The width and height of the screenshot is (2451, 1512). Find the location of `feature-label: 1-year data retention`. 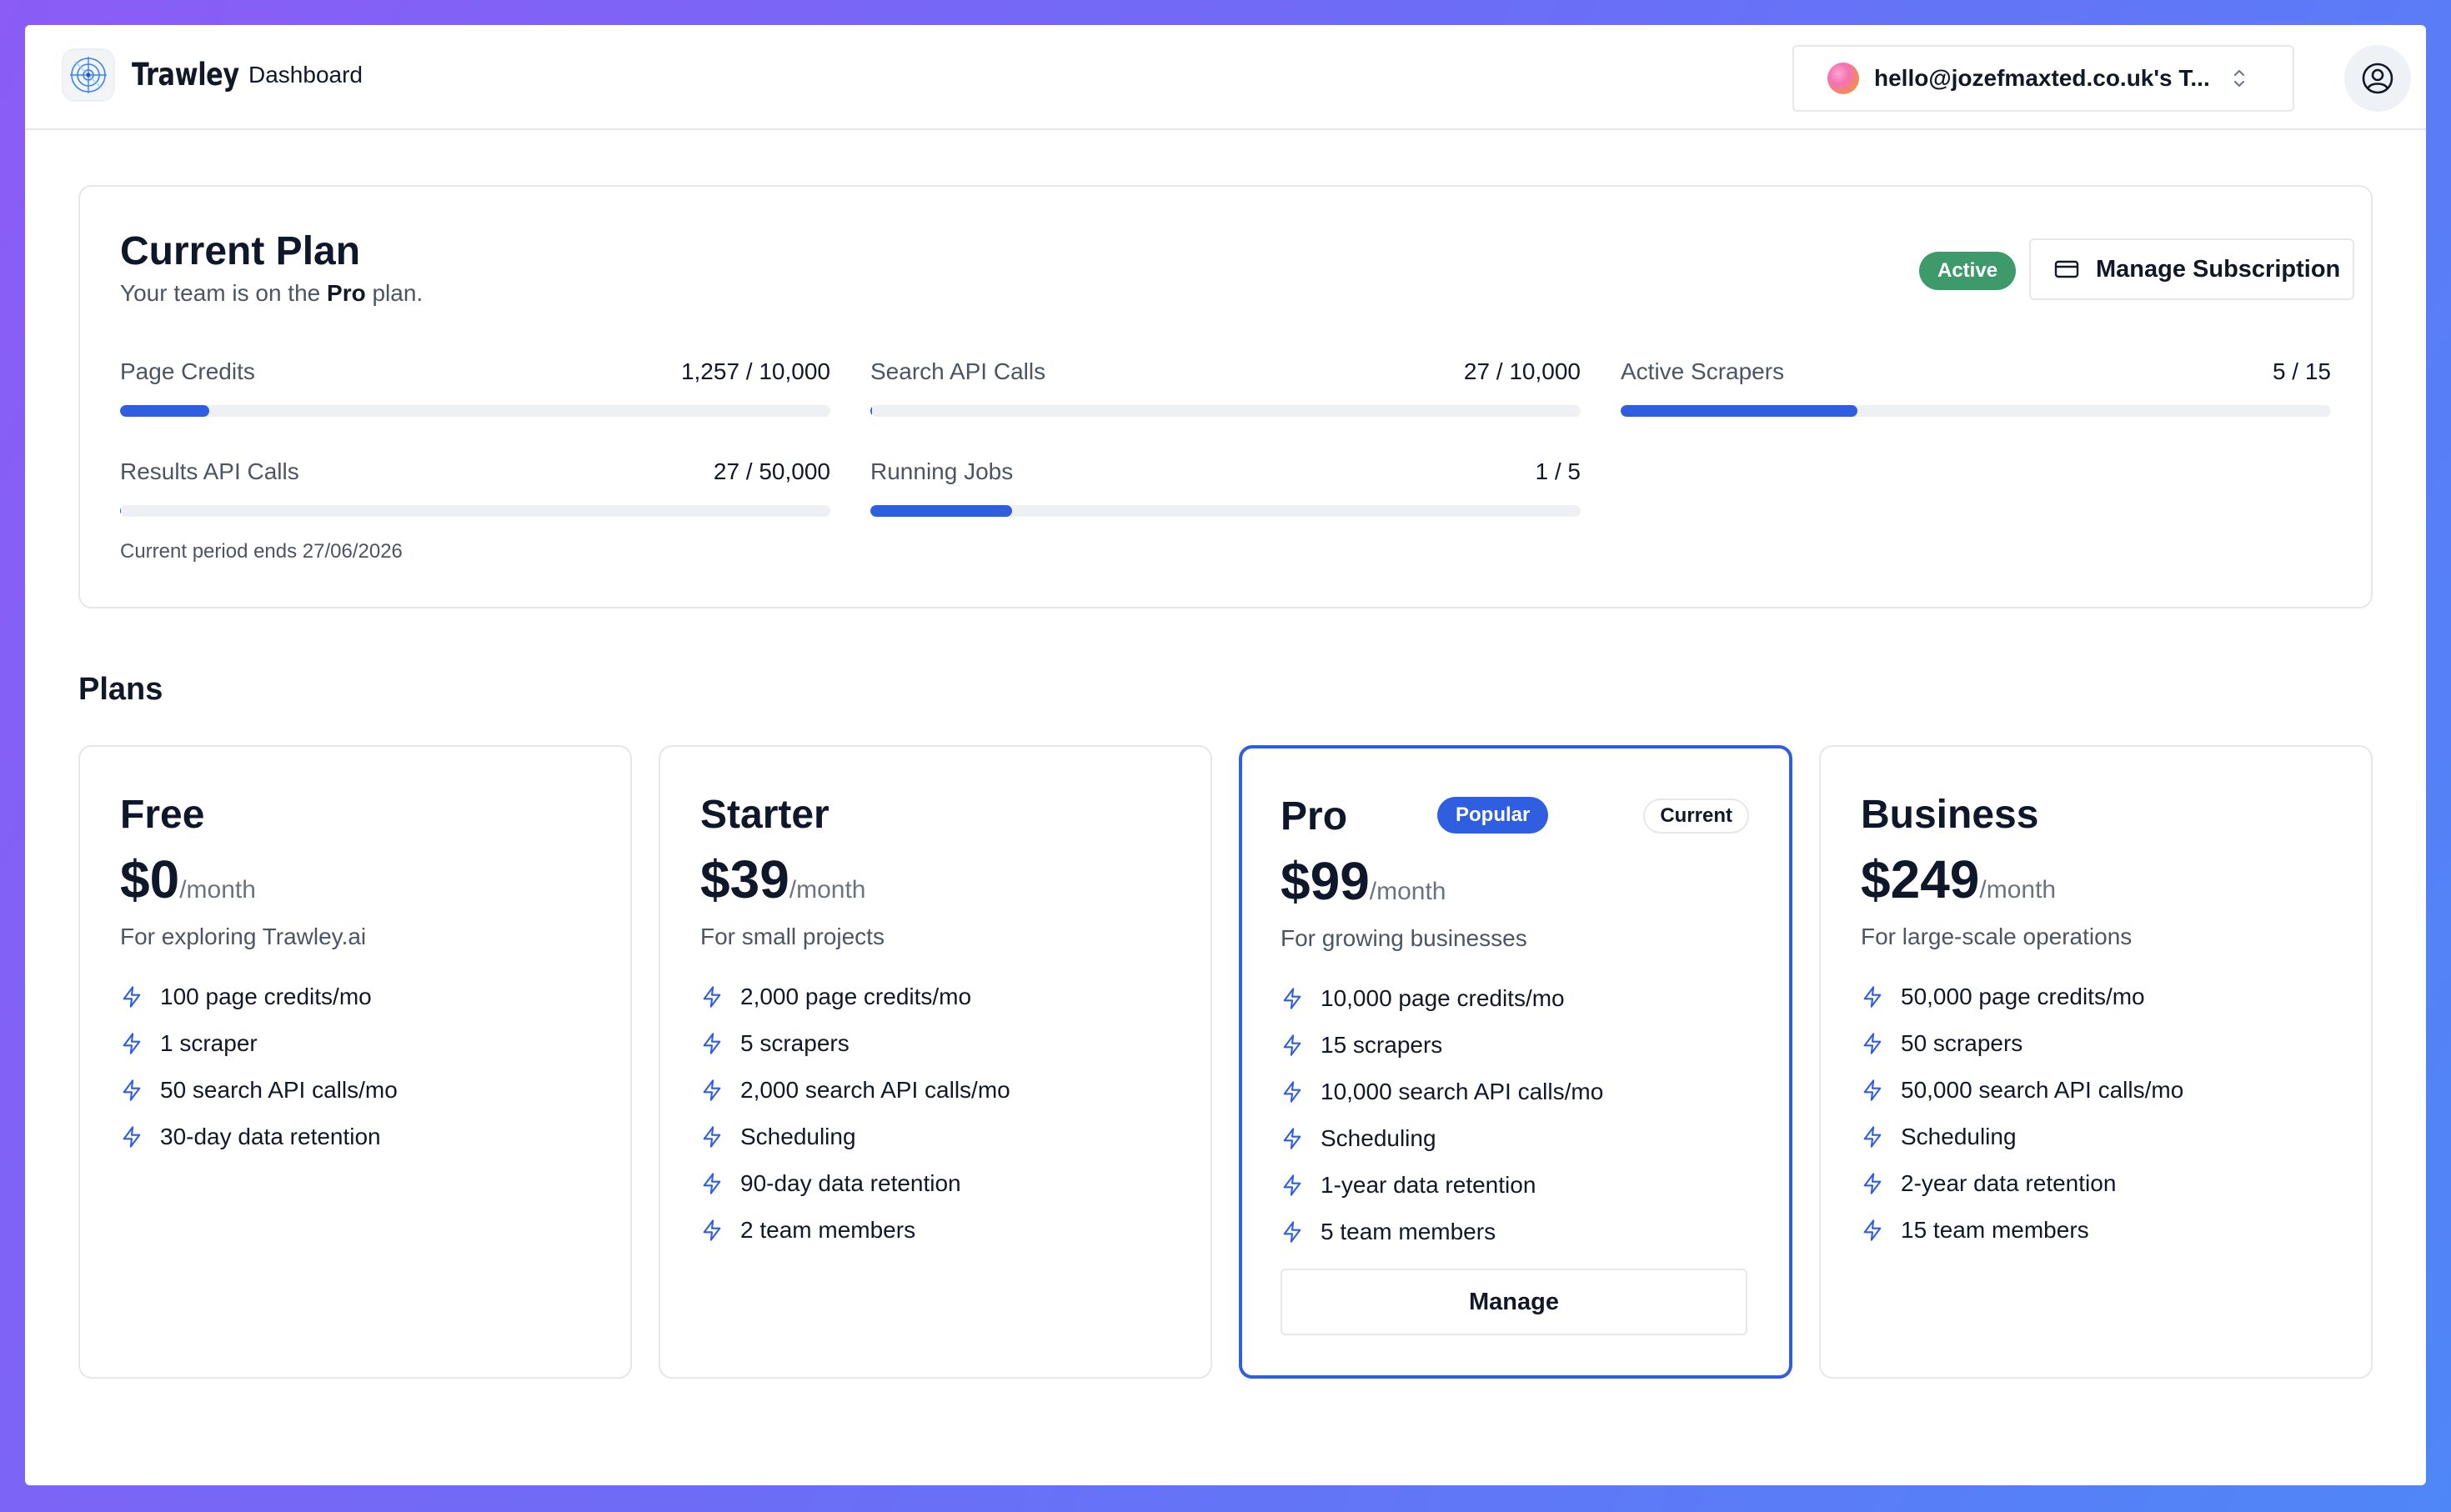

feature-label: 1-year data retention is located at coordinates (1429, 1185).